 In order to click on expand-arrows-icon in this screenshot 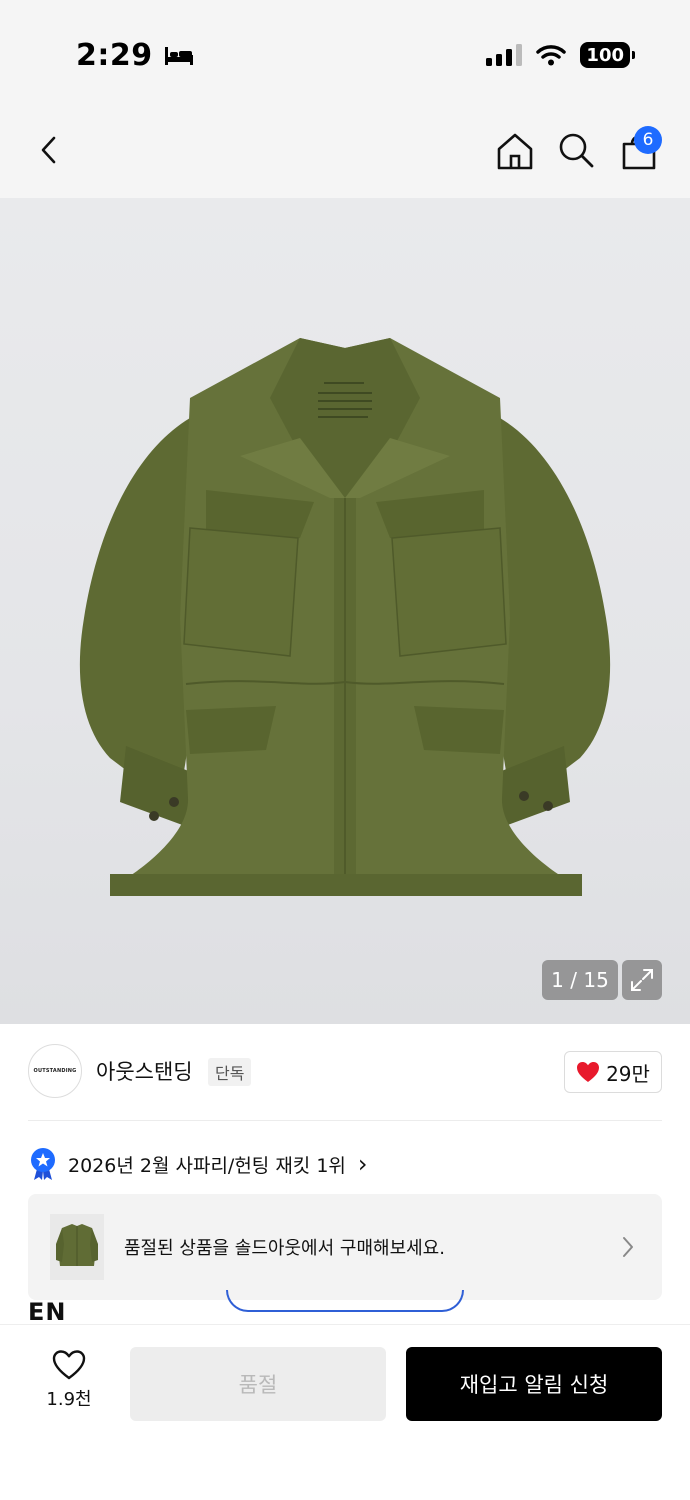, I will do `click(642, 980)`.